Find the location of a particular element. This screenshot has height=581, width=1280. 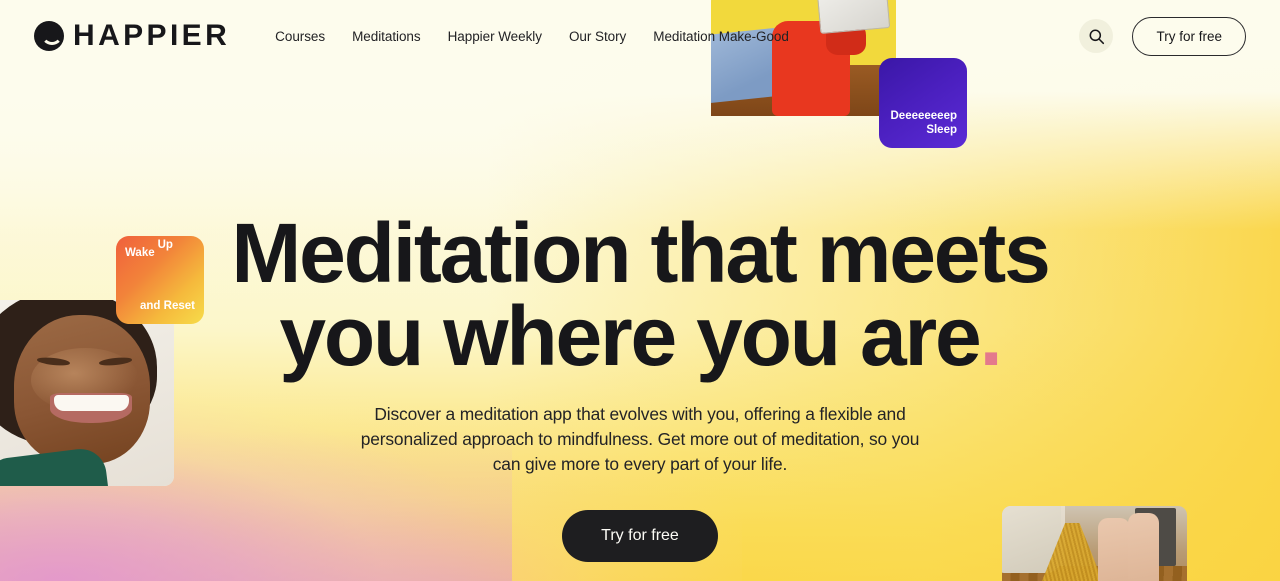

deep-sleep-card-line1: Deeeeeeeep is located at coordinates (924, 115).